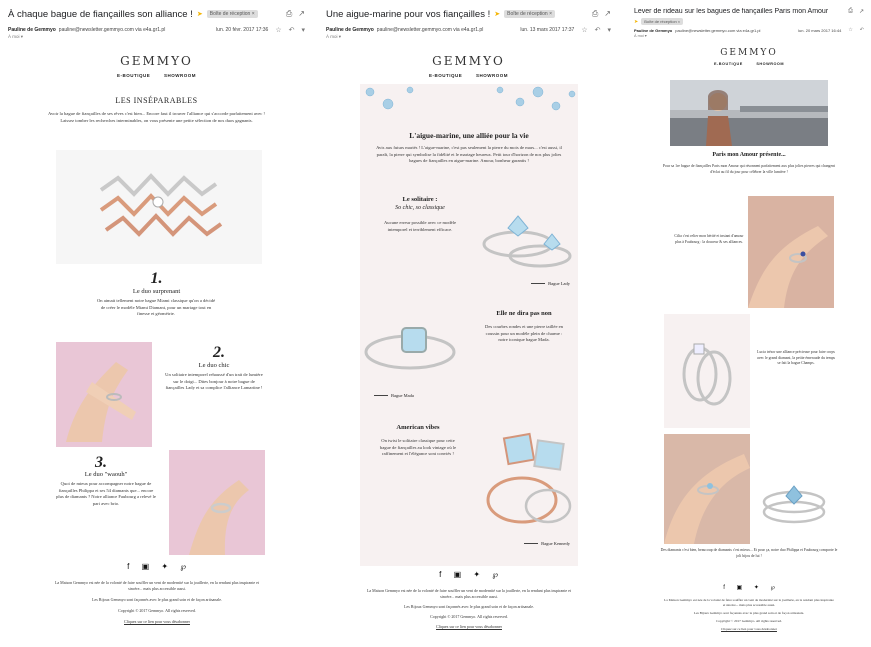 This screenshot has width=871, height=647. I want to click on gems-banner-image, so click(470, 98).